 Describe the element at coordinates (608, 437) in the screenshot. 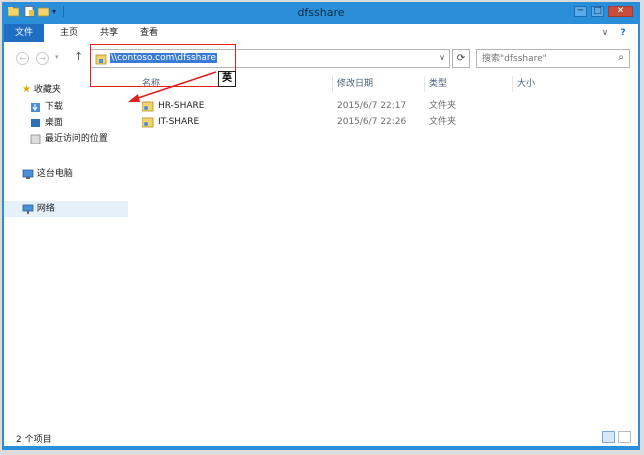

I see `details-view-icon` at that location.